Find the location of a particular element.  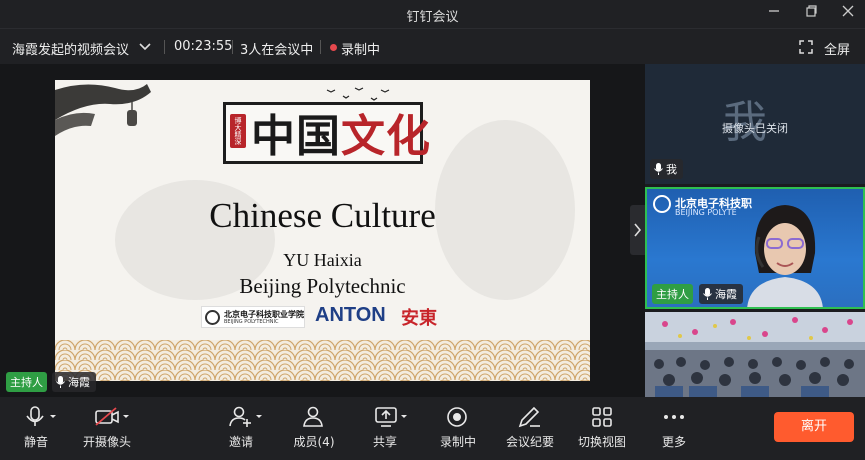

participant-tile-self: 我 摄像头已关闭 我 is located at coordinates (755, 124).